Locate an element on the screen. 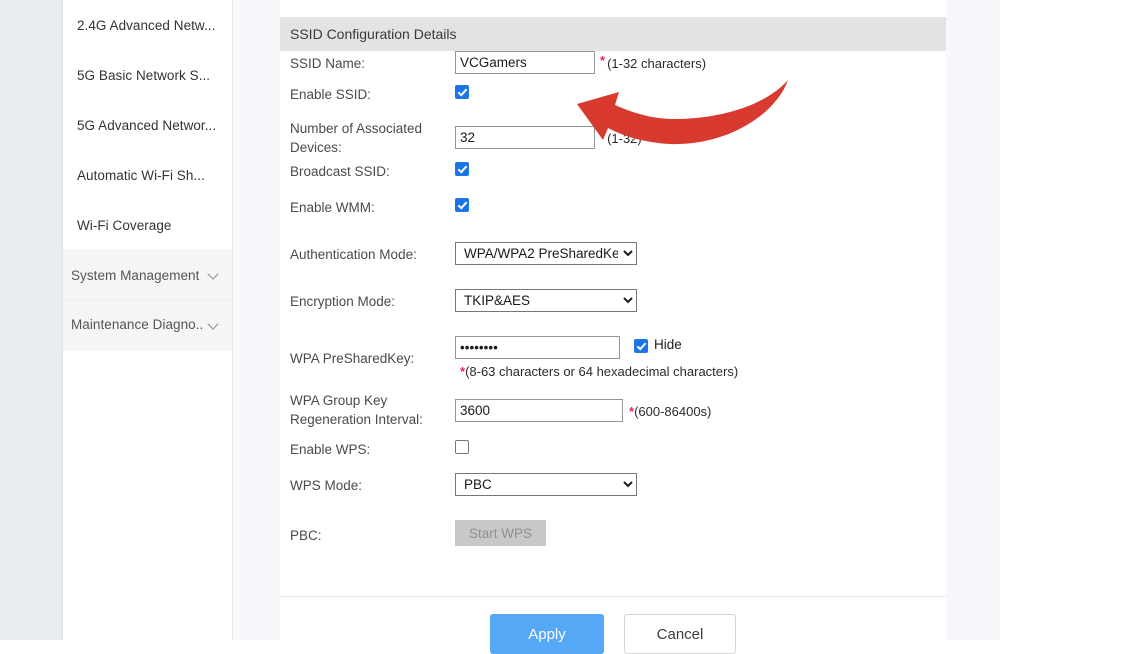 The image size is (1144, 654). pbc-label: PBC: is located at coordinates (306, 535).